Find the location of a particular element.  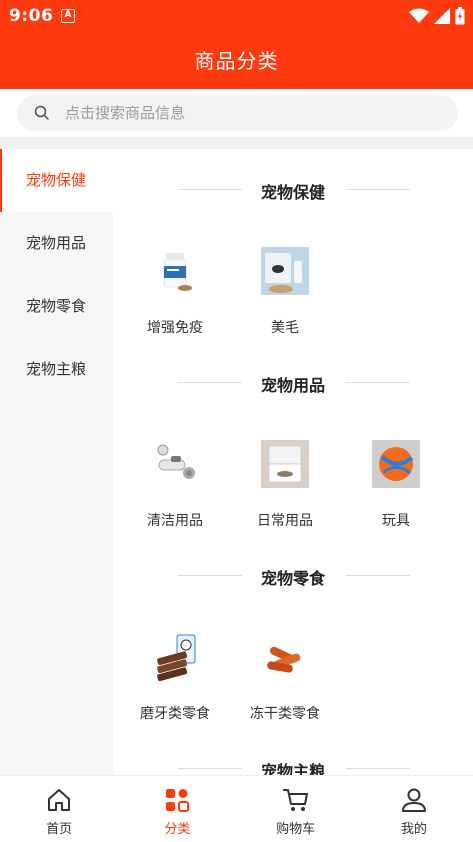

section-title: 宠物用品 is located at coordinates (292, 385).